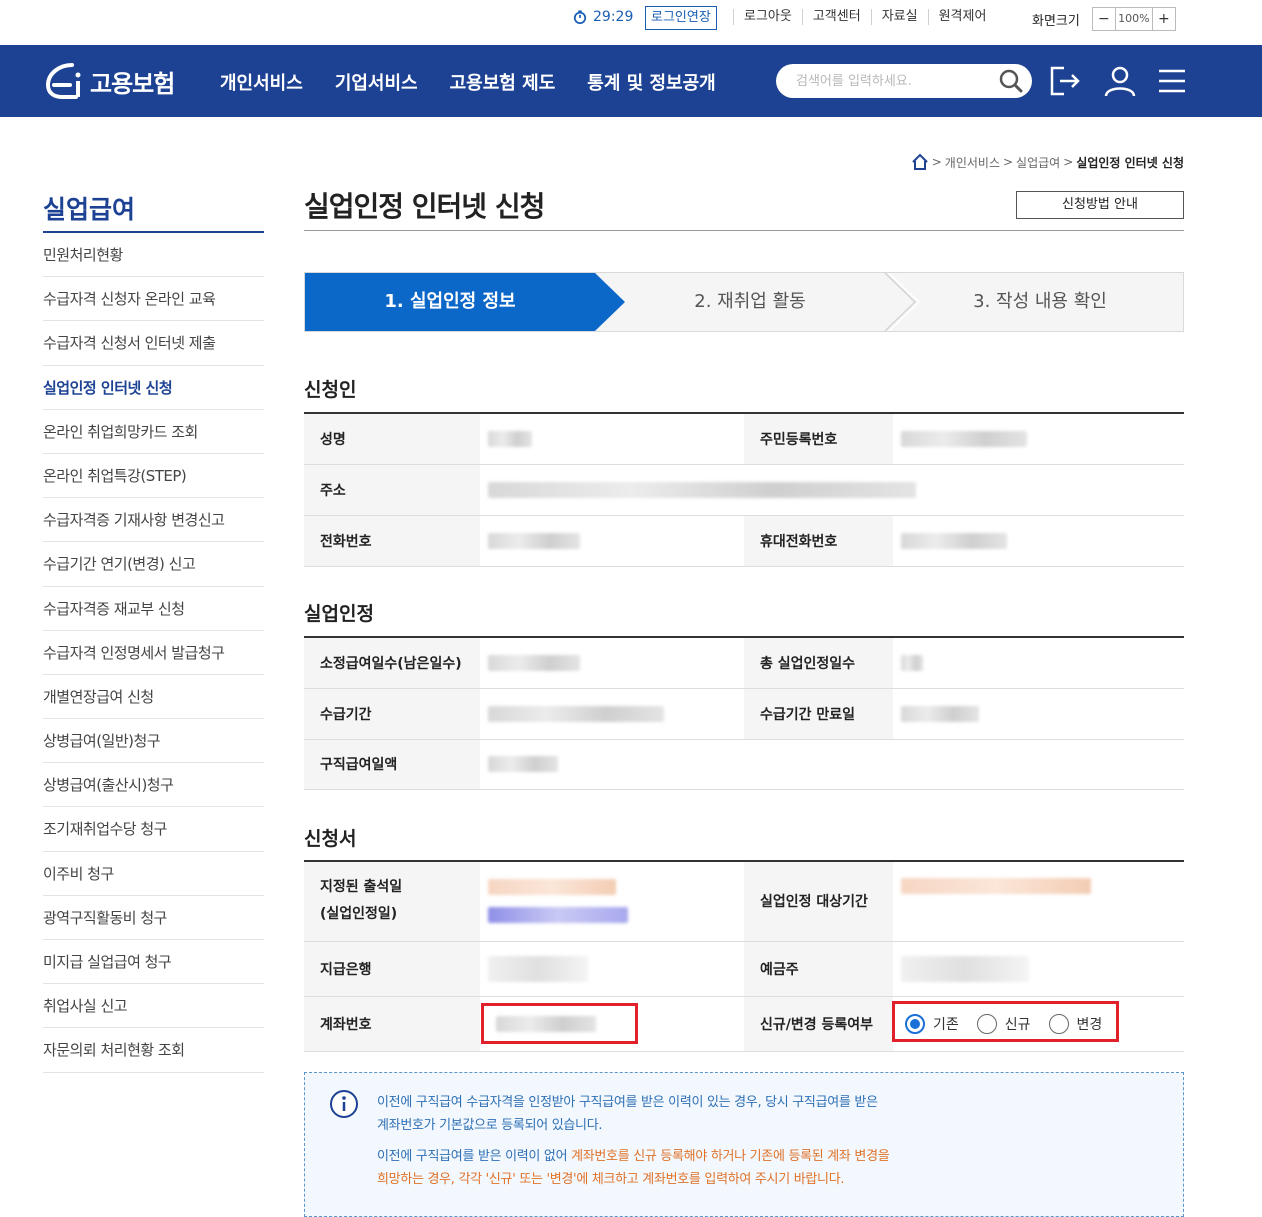 The width and height of the screenshot is (1262, 1217). I want to click on rrn-value, so click(1038, 439).